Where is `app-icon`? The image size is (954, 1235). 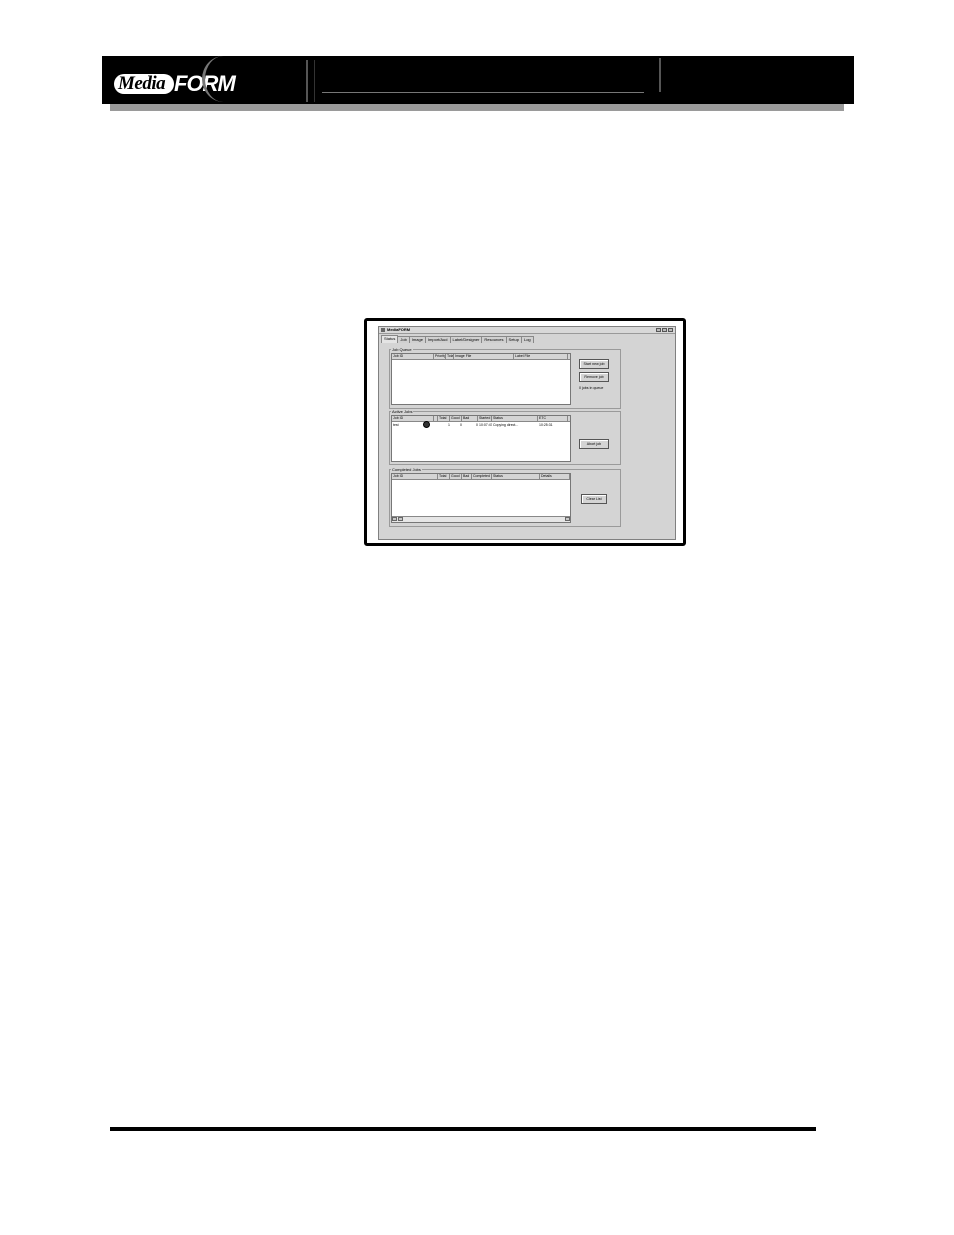
app-icon is located at coordinates (383, 330).